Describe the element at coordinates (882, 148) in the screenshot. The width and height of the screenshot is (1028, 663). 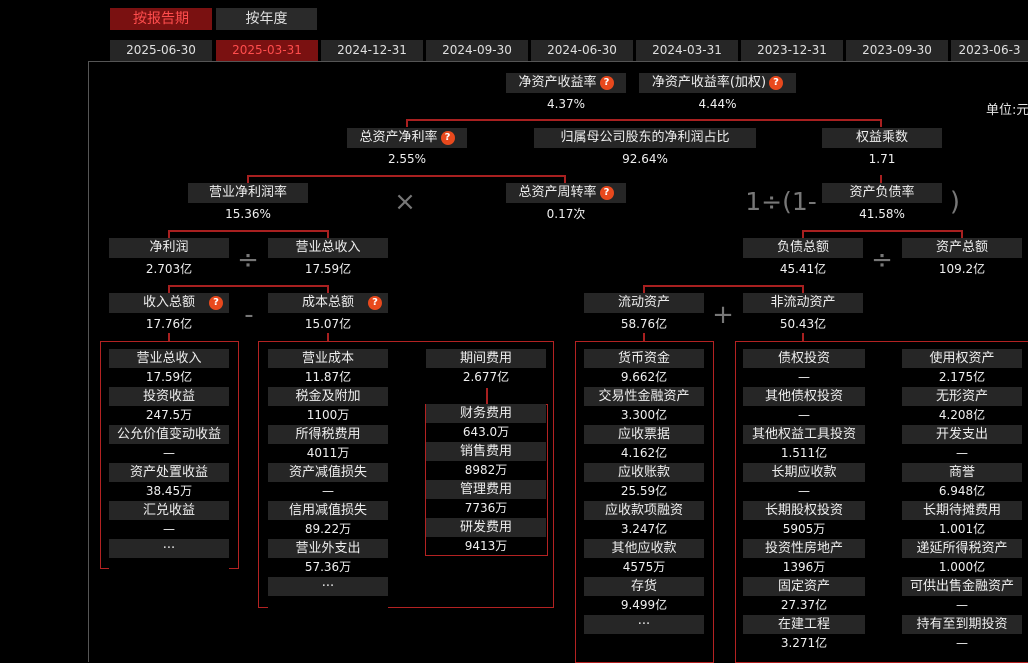
I see `equity-multiplier-node: 权益乘数 1.71` at that location.